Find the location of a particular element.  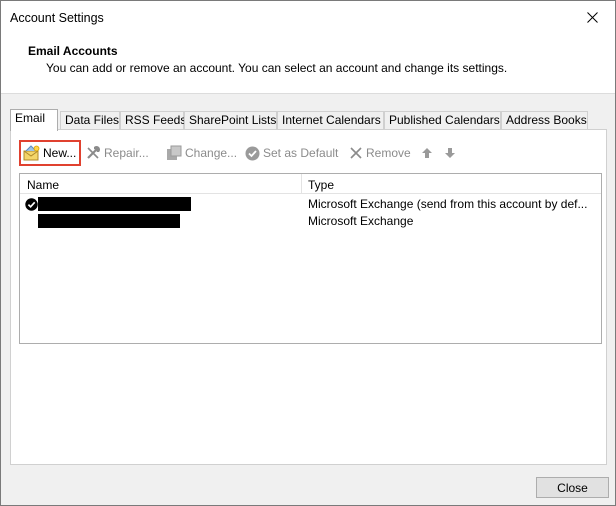

arrow-down-icon is located at coordinates (450, 153).